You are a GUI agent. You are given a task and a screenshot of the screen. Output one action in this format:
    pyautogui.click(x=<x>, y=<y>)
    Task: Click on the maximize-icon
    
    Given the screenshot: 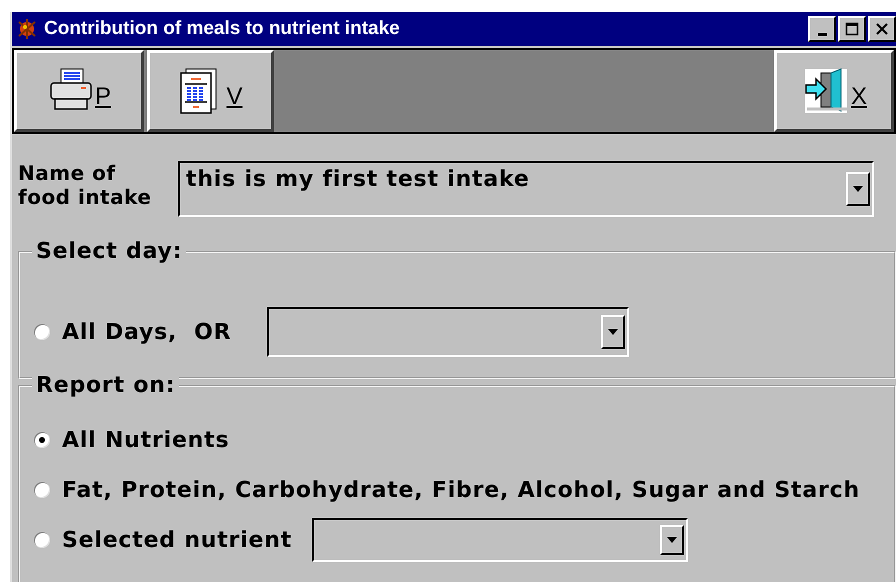 What is the action you would take?
    pyautogui.click(x=852, y=29)
    